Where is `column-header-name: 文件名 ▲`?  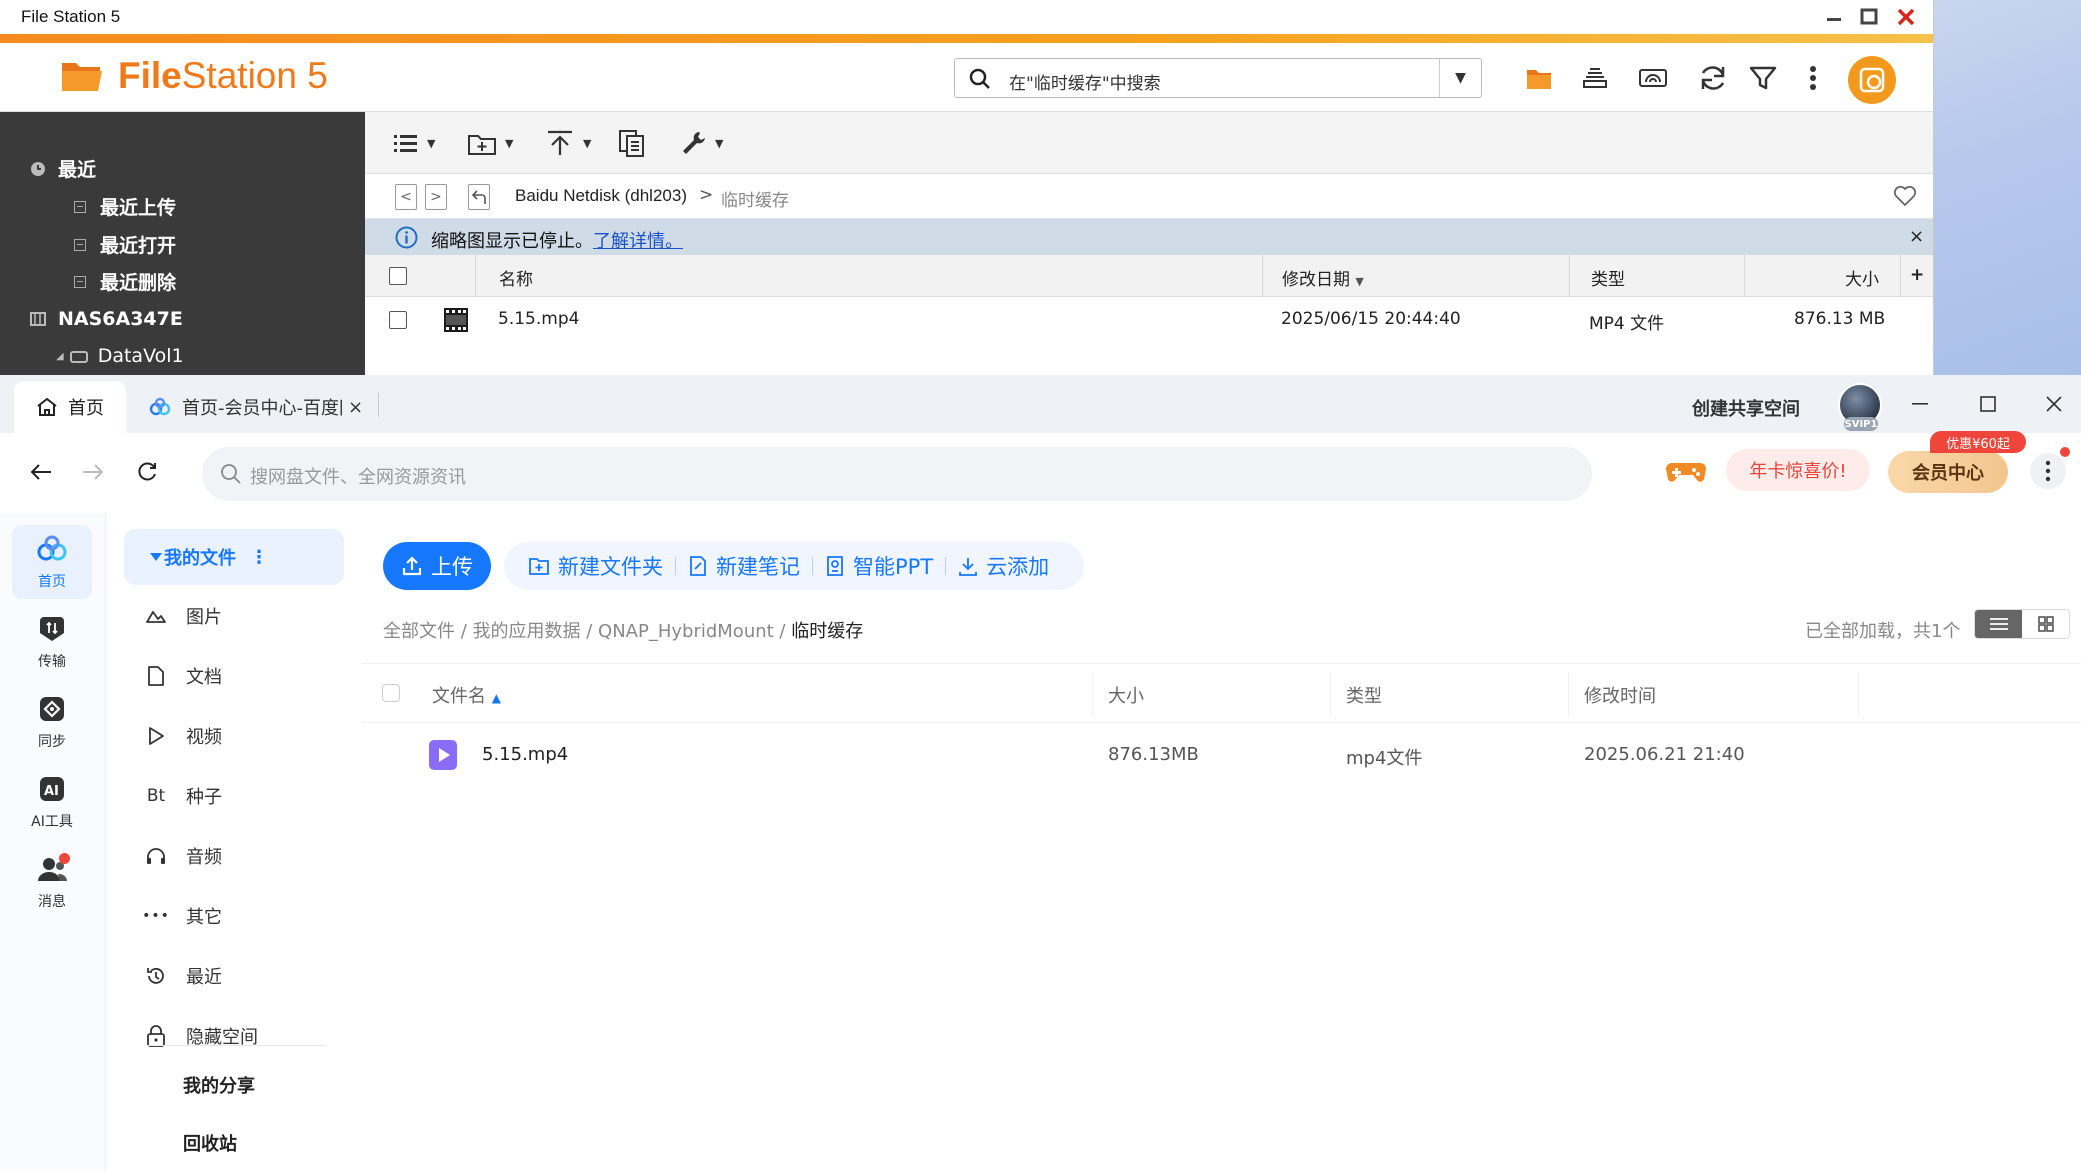 column-header-name: 文件名 ▲ is located at coordinates (466, 695).